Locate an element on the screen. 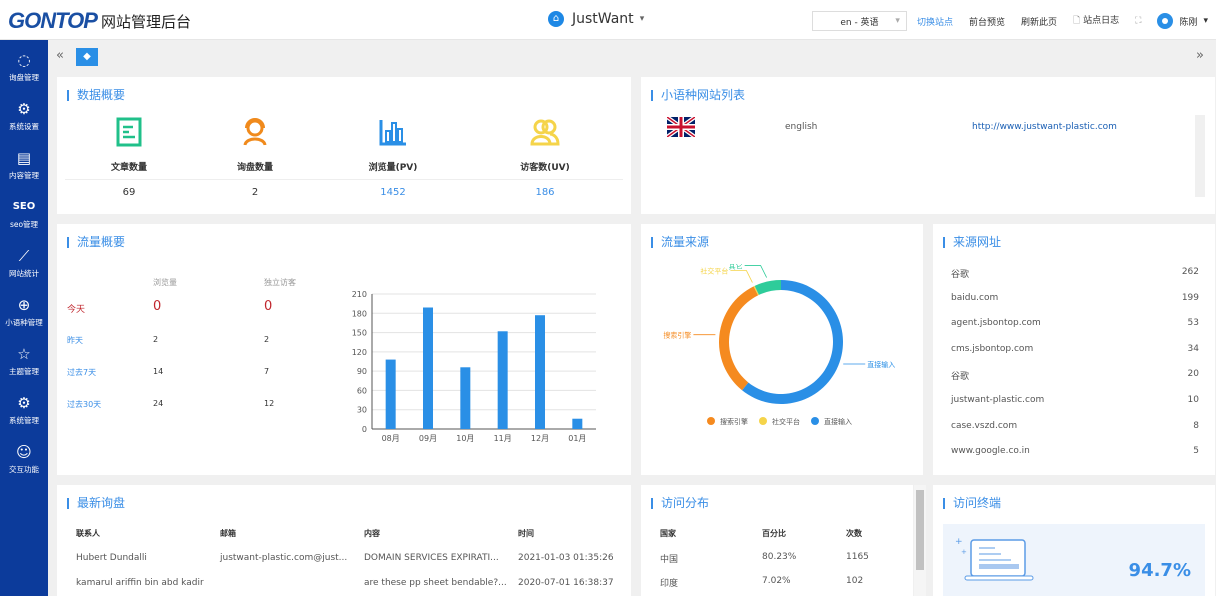  row-value: 14 is located at coordinates (158, 371).